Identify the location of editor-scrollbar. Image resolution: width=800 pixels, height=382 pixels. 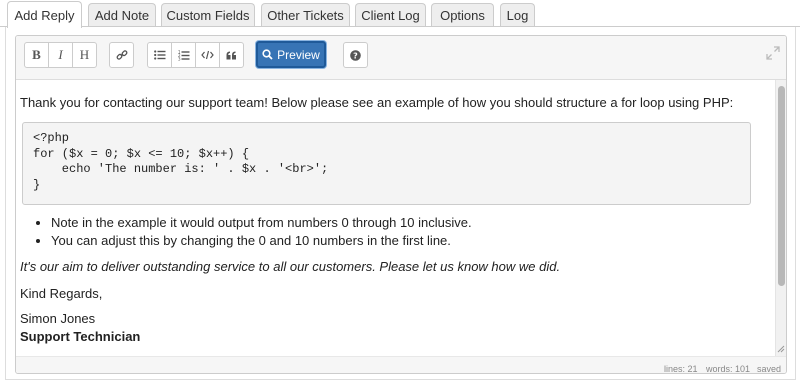
(780, 218).